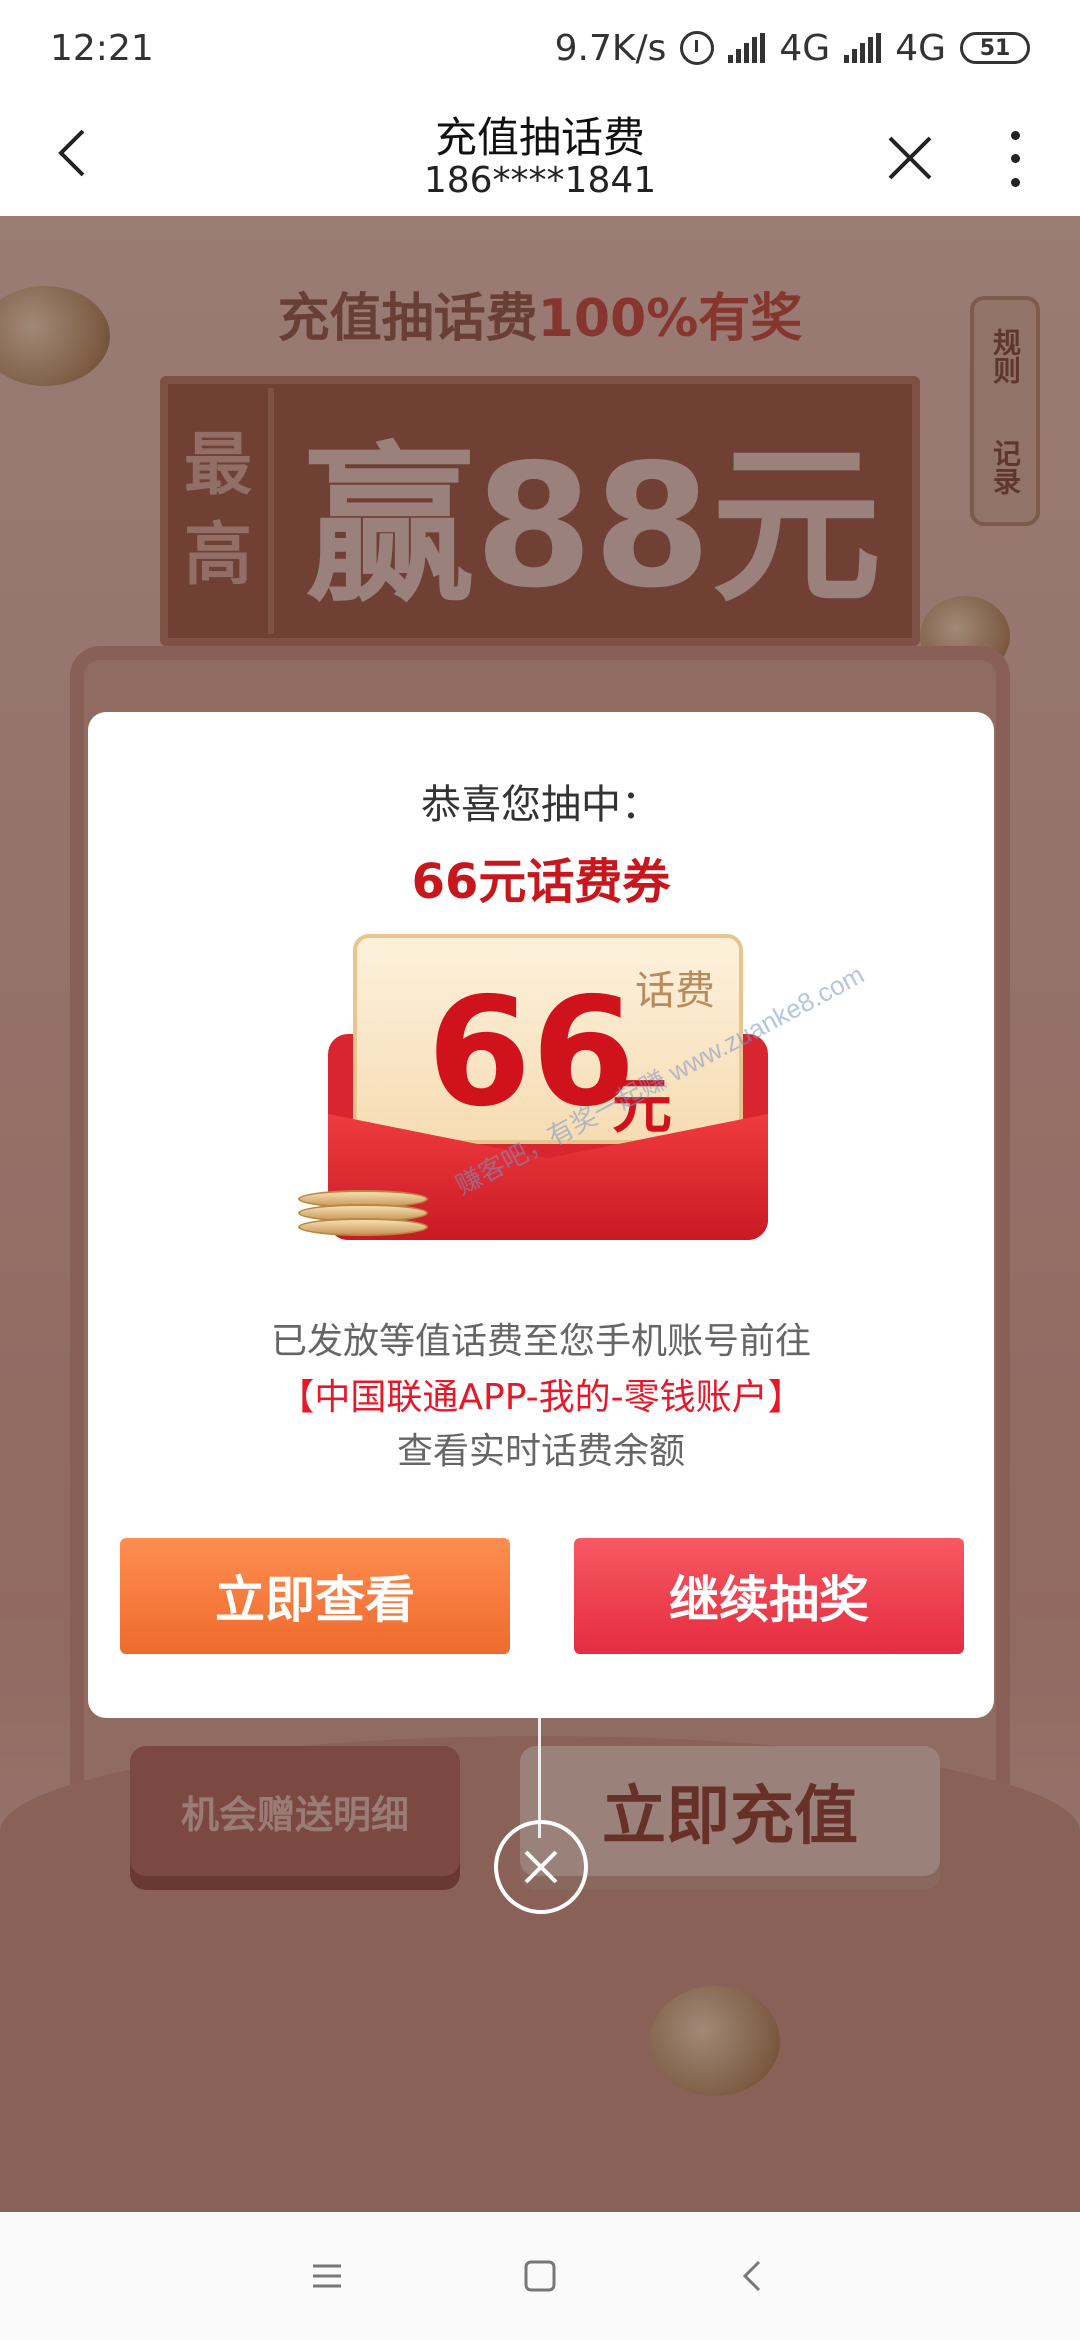  Describe the element at coordinates (102, 48) in the screenshot. I see `status-time: 12:21` at that location.